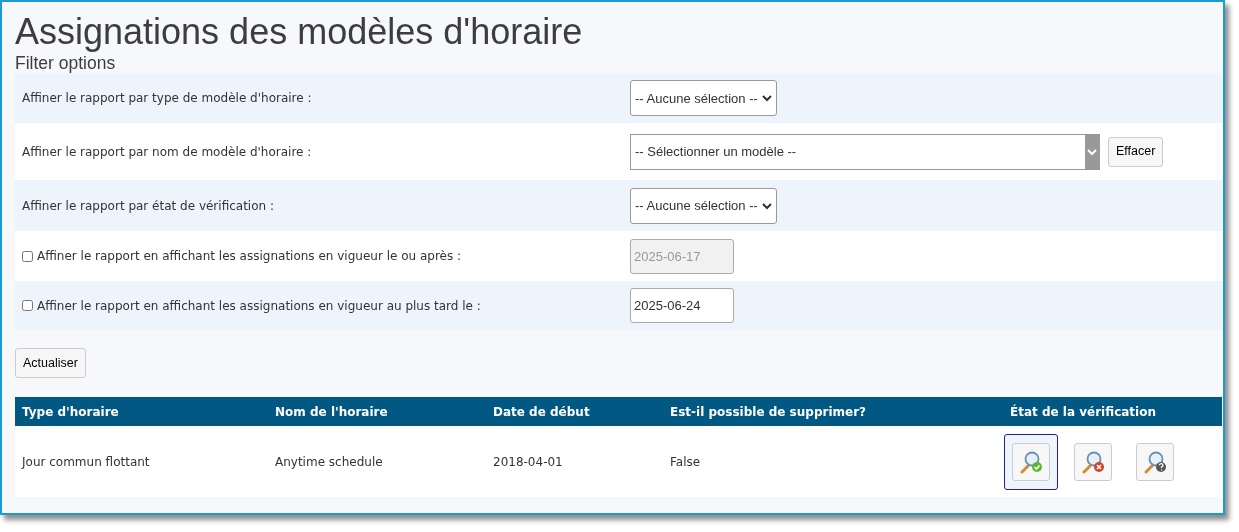  I want to click on table-cell-text: 2018-04-01, so click(528, 462).